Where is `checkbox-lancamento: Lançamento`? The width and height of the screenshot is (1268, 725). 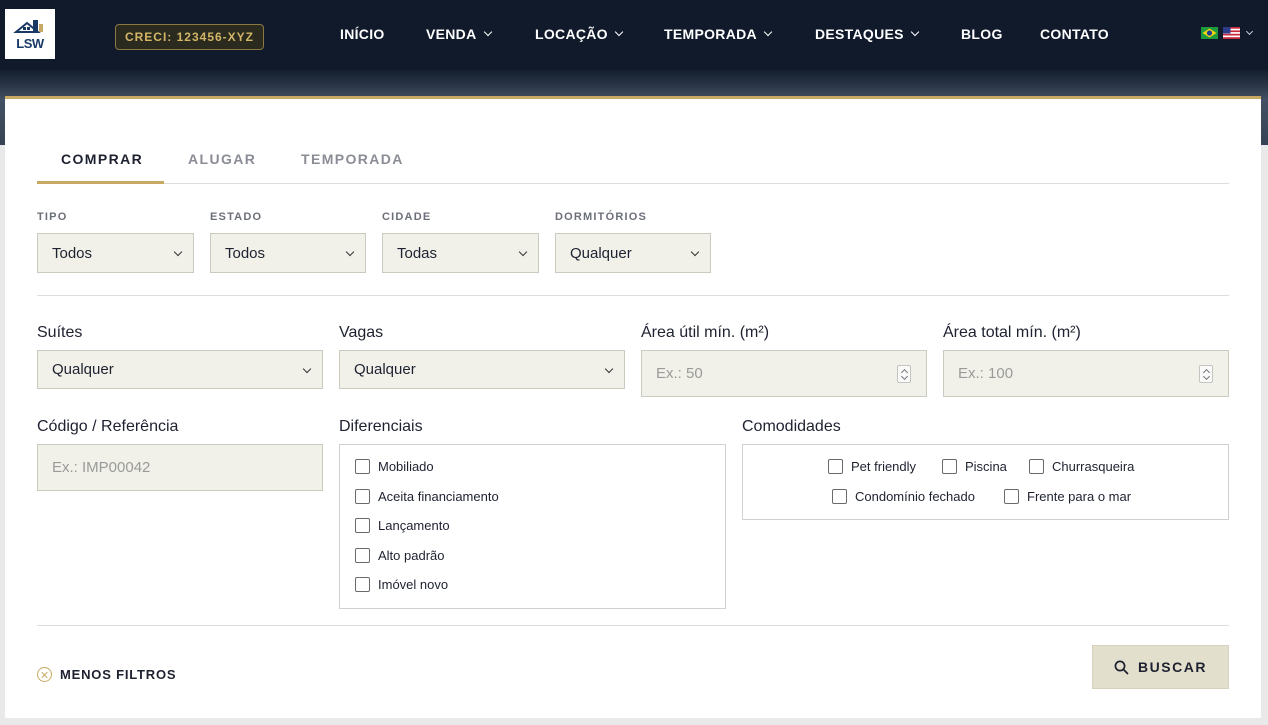
checkbox-lancamento: Lançamento is located at coordinates (402, 525).